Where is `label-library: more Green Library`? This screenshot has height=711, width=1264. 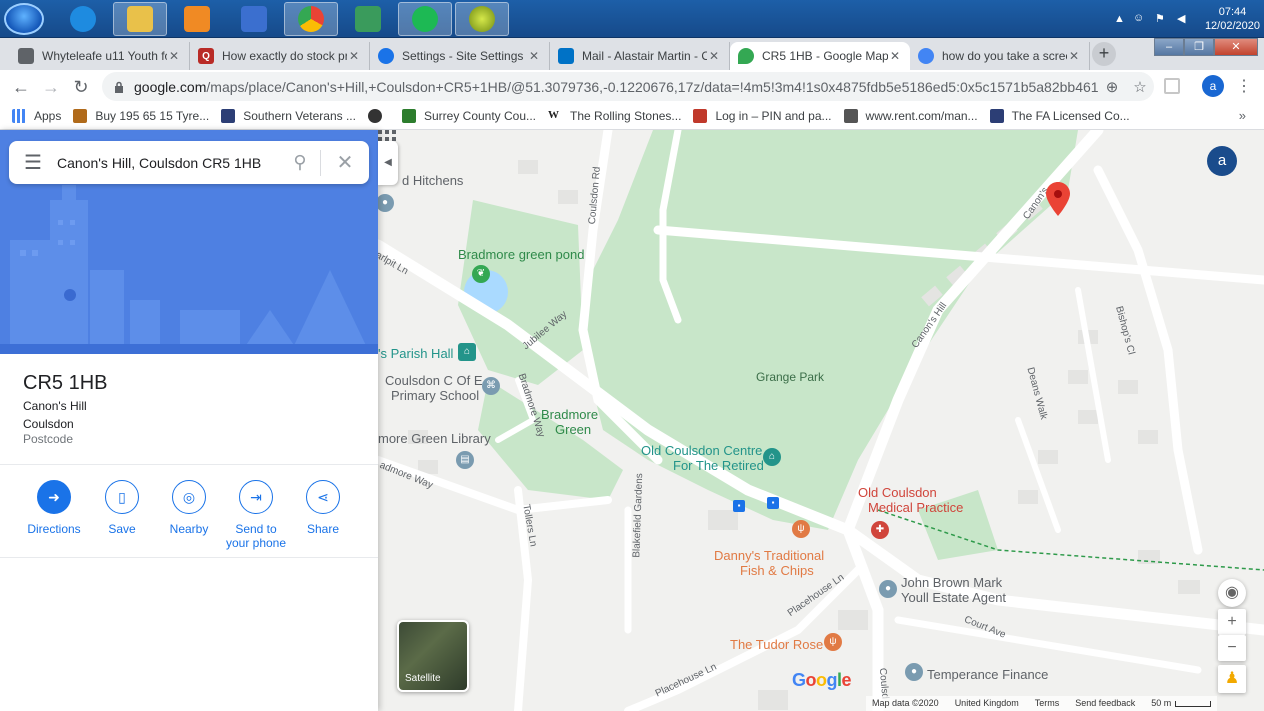
label-library: more Green Library is located at coordinates (434, 438).